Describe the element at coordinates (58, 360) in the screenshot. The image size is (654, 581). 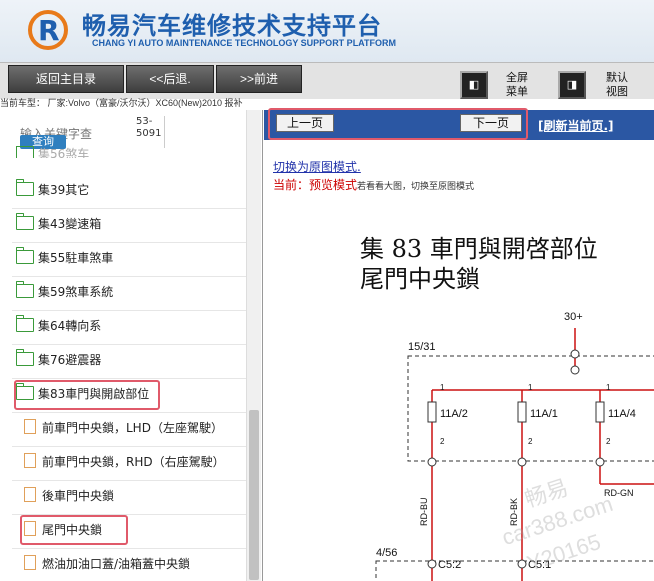
I see `tree-folder: 集76避震器` at that location.